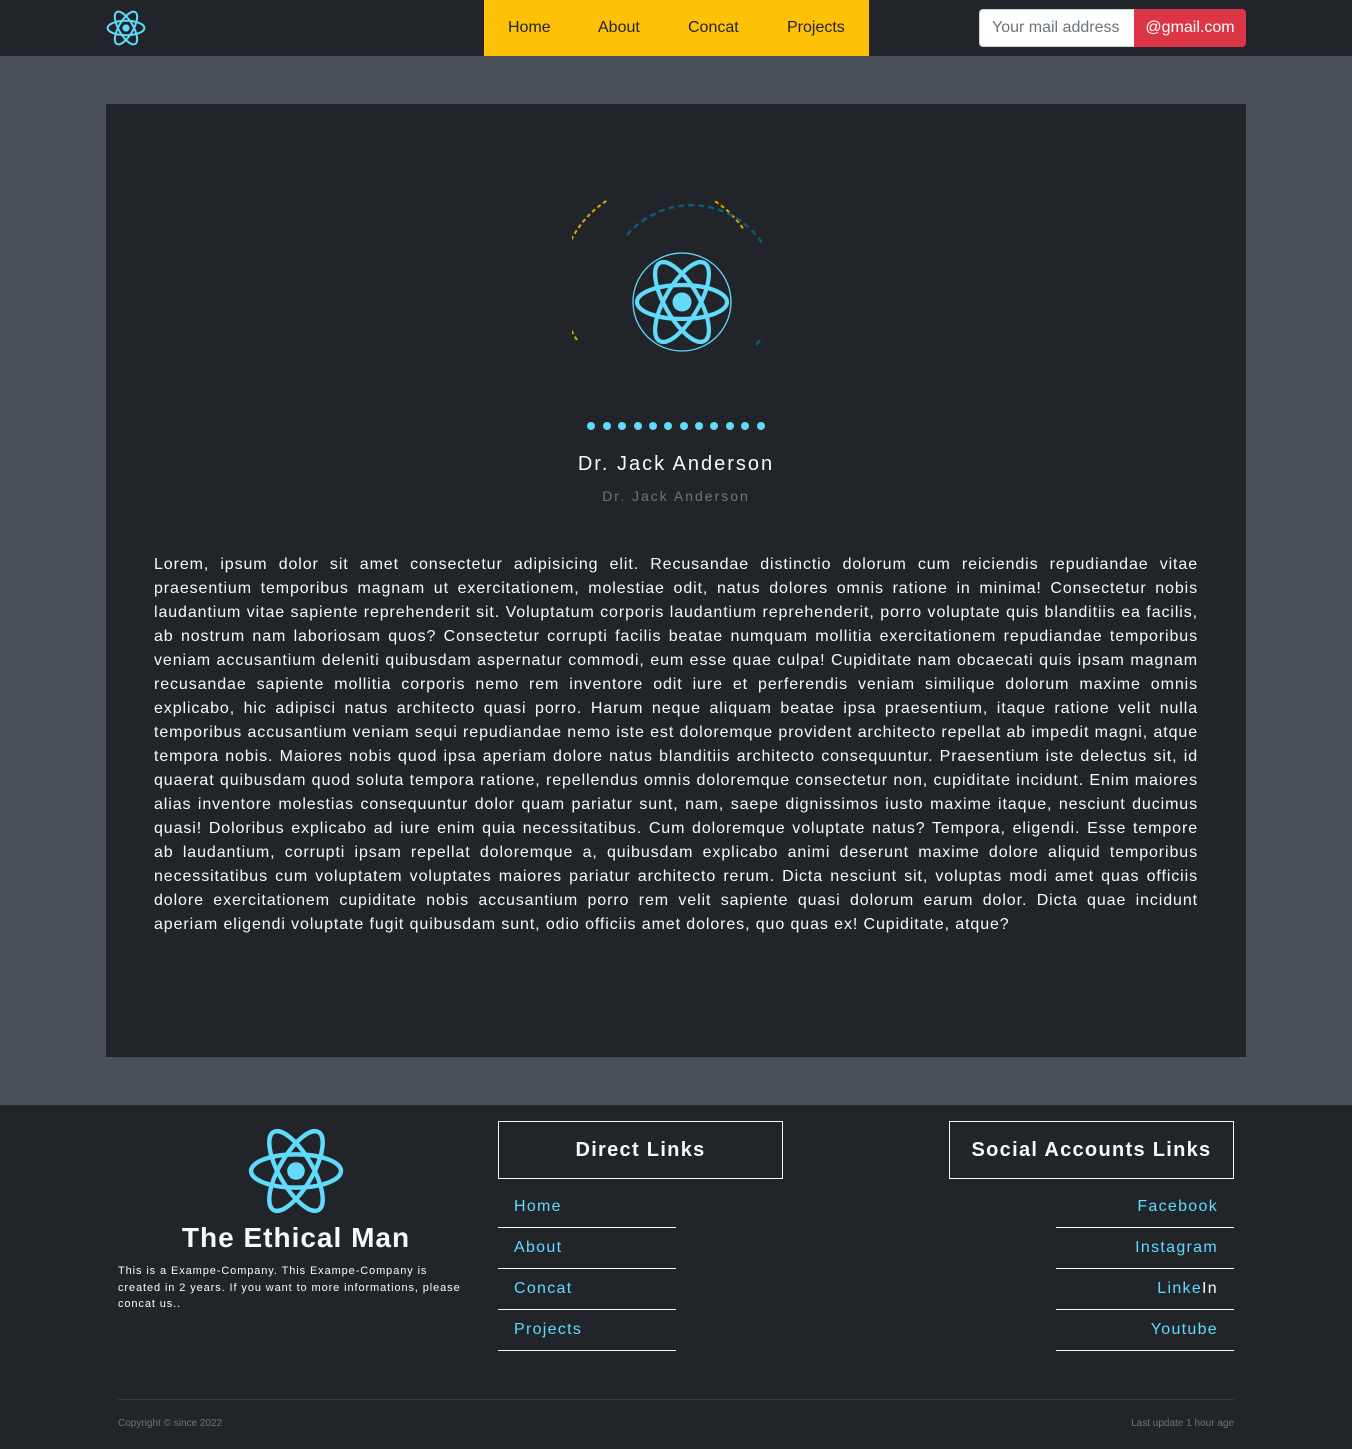  Describe the element at coordinates (816, 28) in the screenshot. I see `nav-projects-link: Projects` at that location.